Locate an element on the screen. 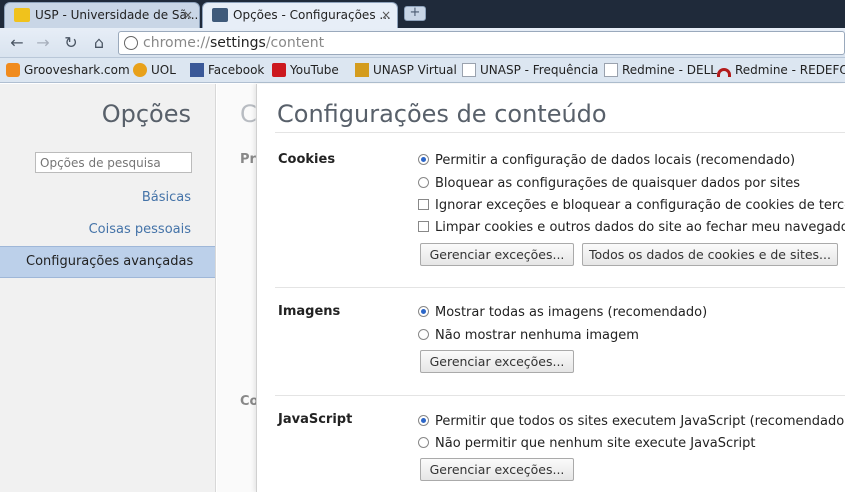  new-tab-button: + is located at coordinates (415, 13).